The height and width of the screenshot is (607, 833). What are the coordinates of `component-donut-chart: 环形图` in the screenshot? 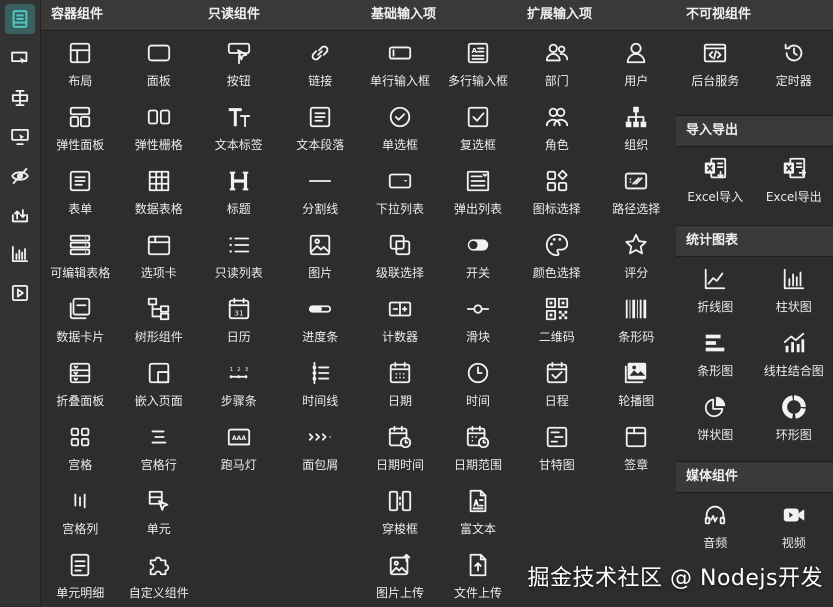 It's located at (794, 416).